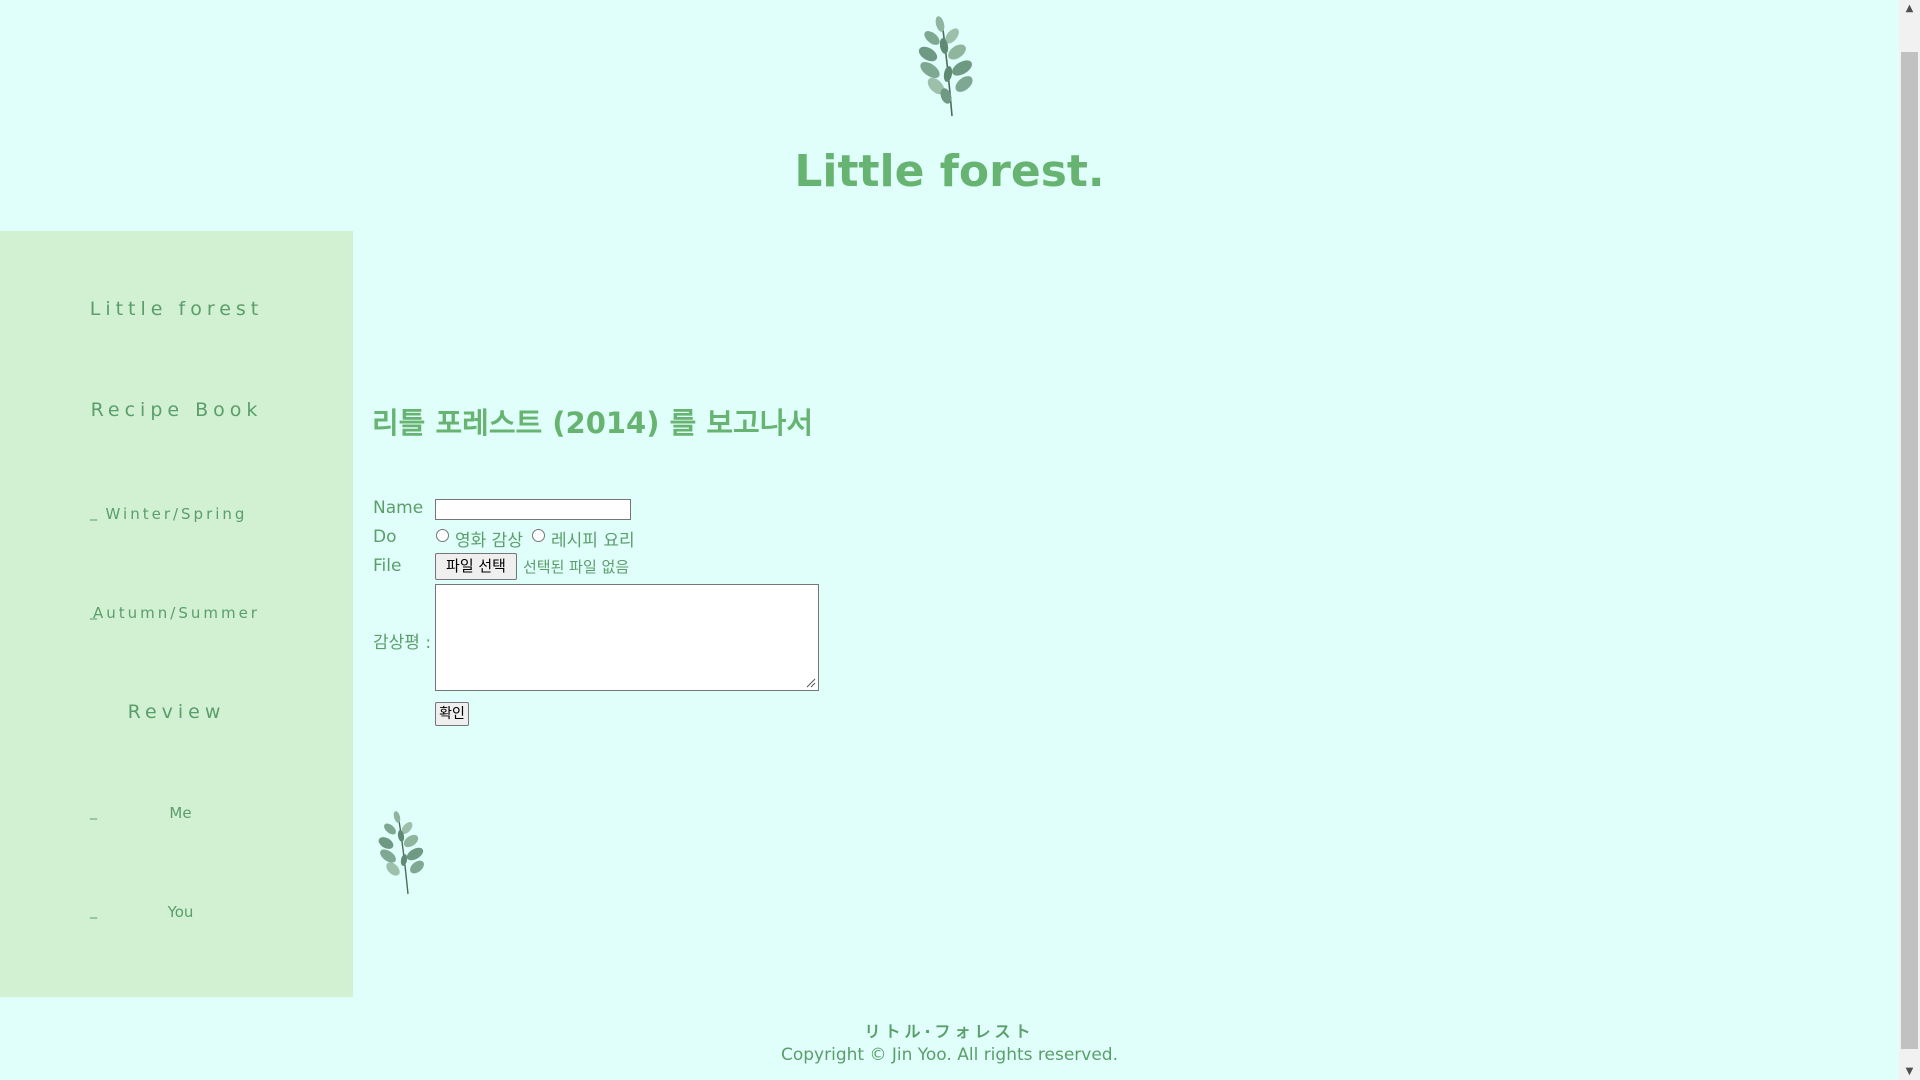  Describe the element at coordinates (385, 537) in the screenshot. I see `do-label: Do` at that location.